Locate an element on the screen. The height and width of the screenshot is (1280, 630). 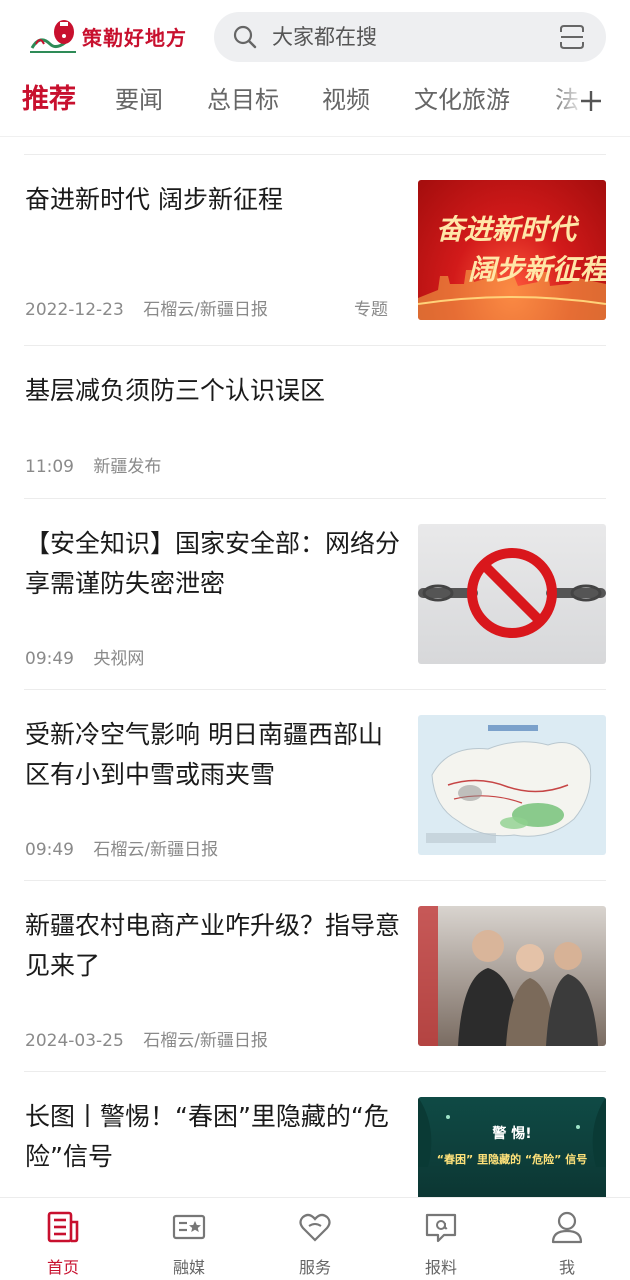
heart-service-icon is located at coordinates (315, 1227).